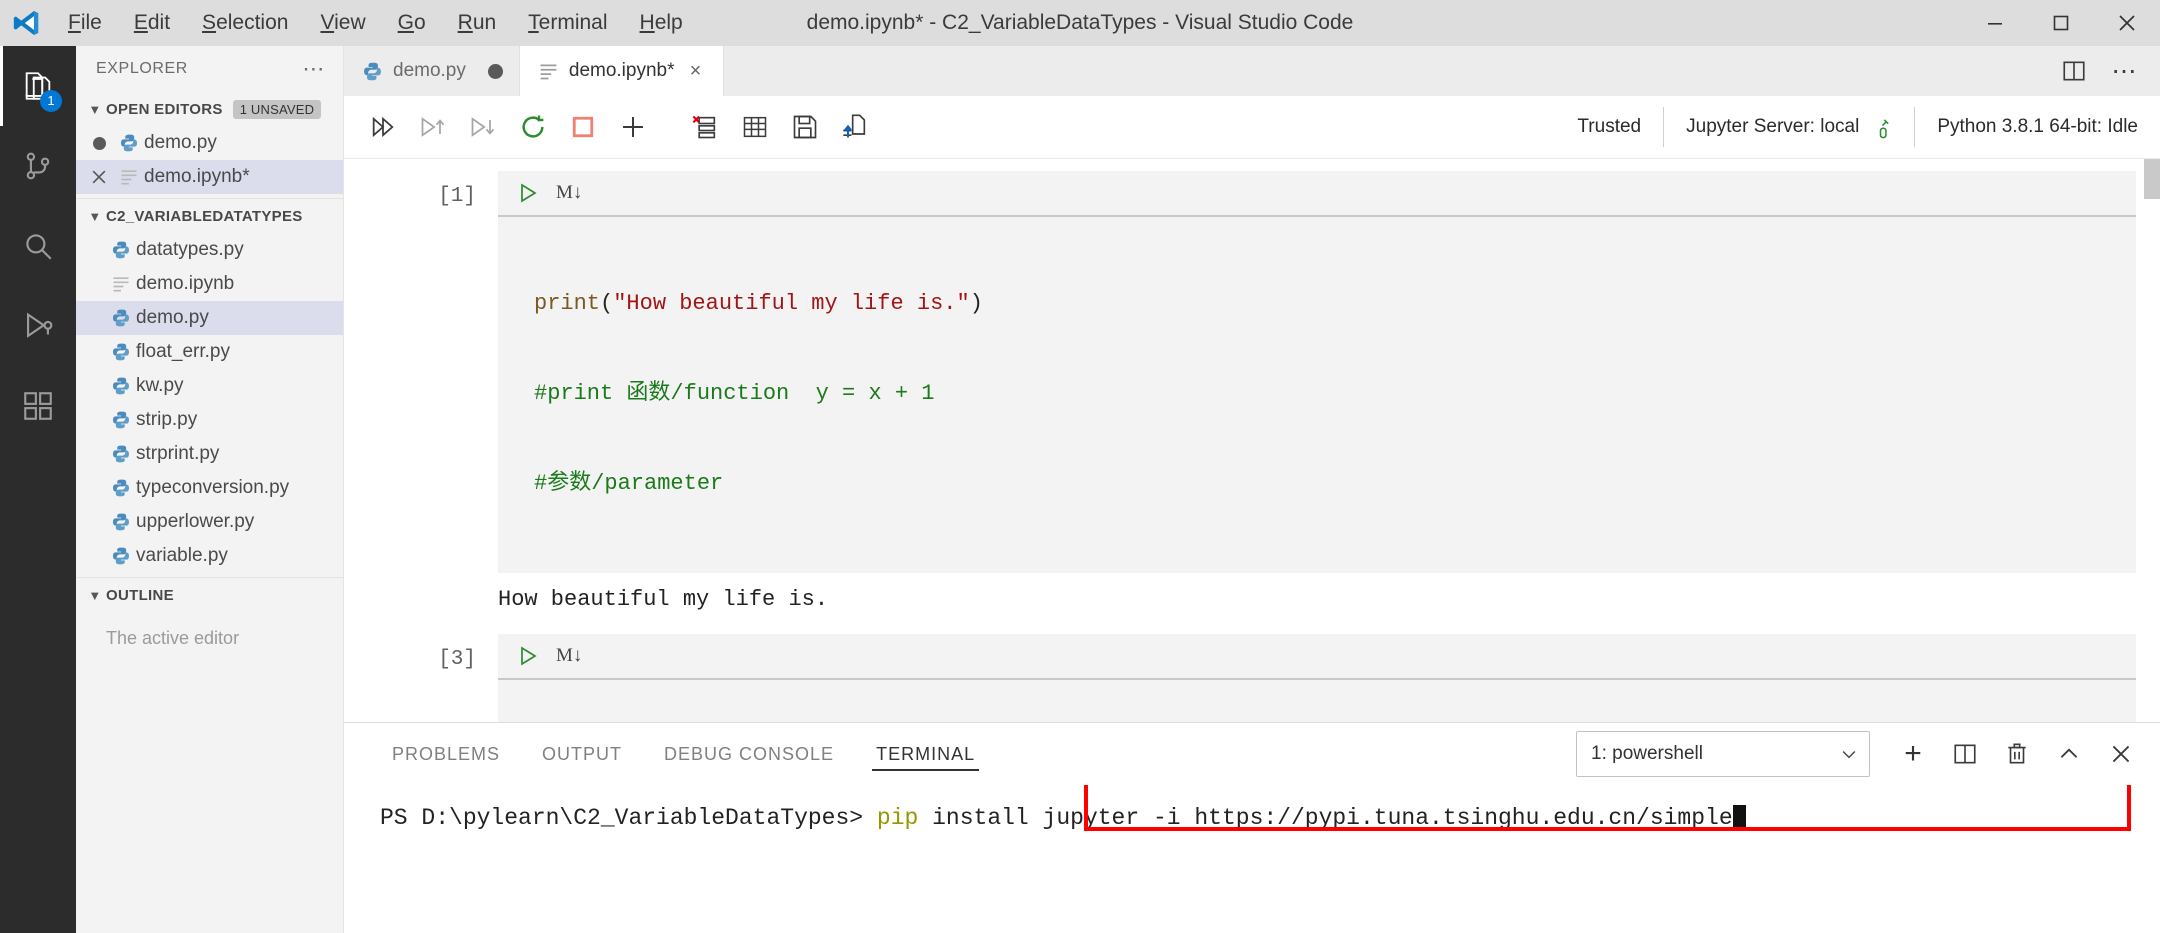  I want to click on file-label: kw.py, so click(160, 385).